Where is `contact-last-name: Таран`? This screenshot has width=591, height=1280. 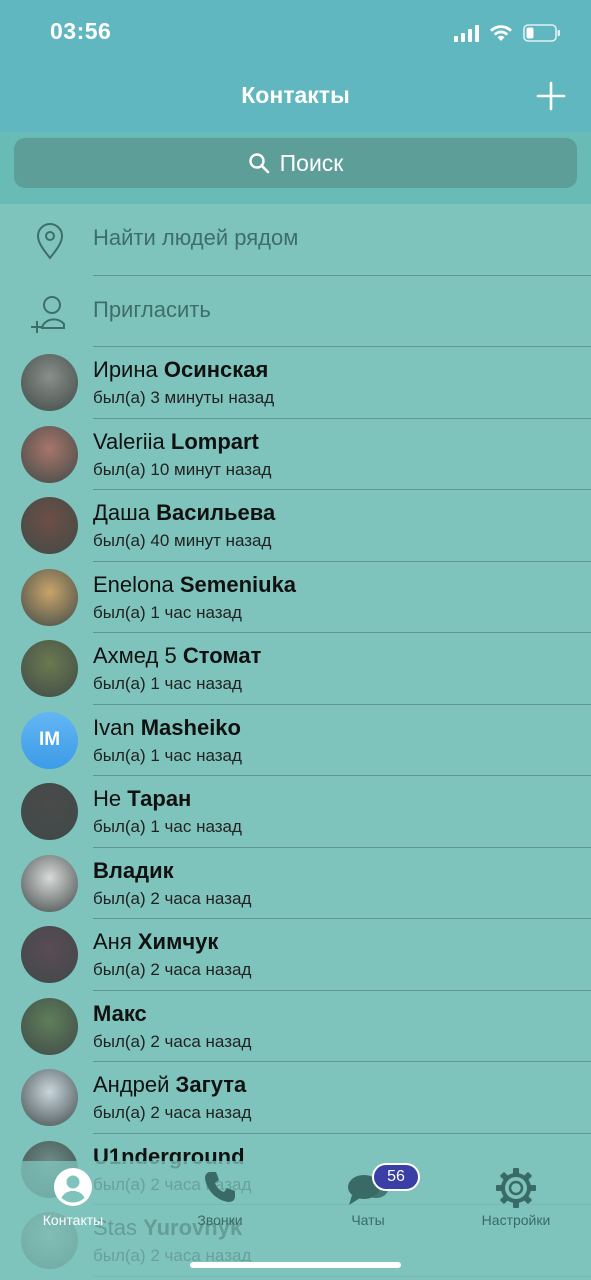 contact-last-name: Таран is located at coordinates (159, 798).